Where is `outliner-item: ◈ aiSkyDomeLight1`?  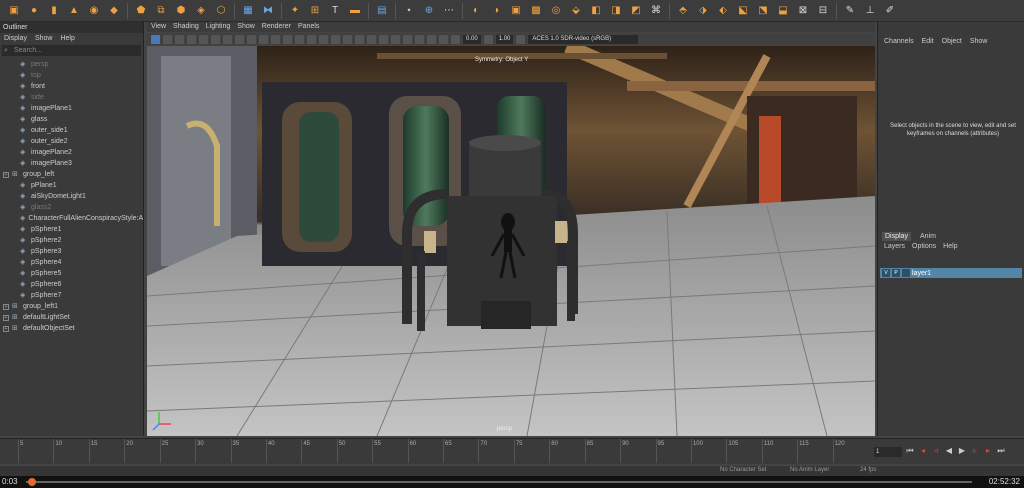 outliner-item: ◈ aiSkyDomeLight1 is located at coordinates (71, 196).